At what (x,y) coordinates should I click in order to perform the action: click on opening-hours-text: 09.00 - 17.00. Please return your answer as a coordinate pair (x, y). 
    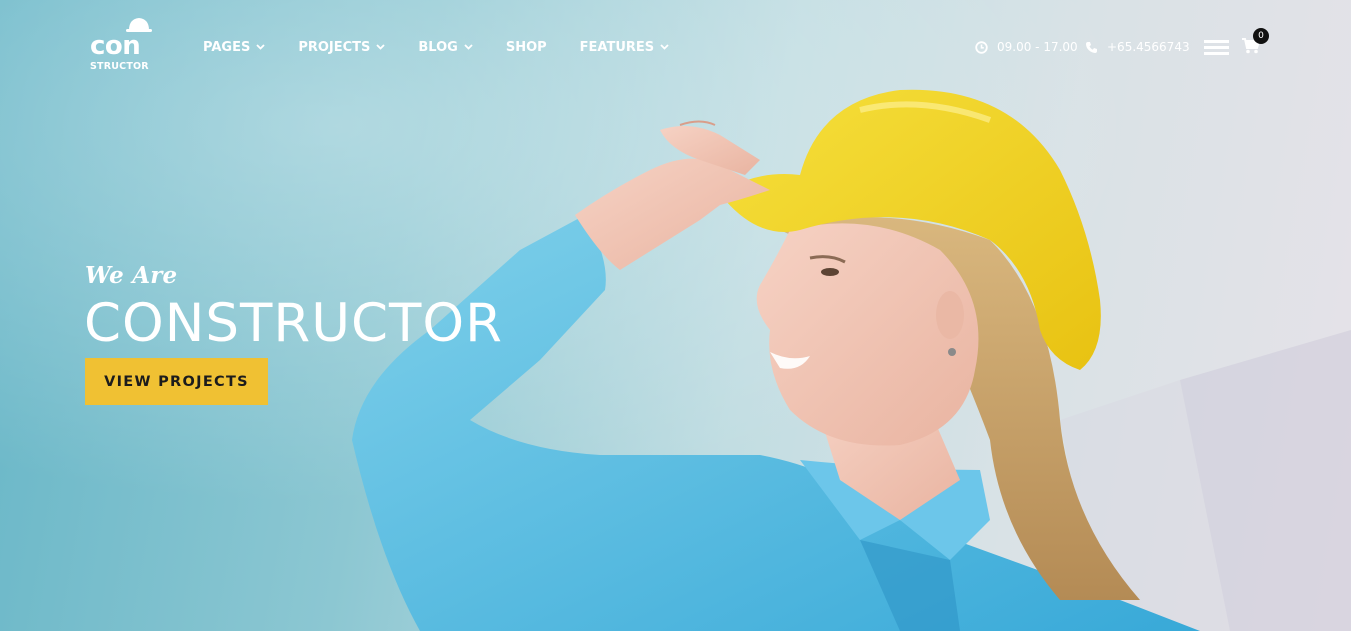
    Looking at the image, I should click on (1037, 47).